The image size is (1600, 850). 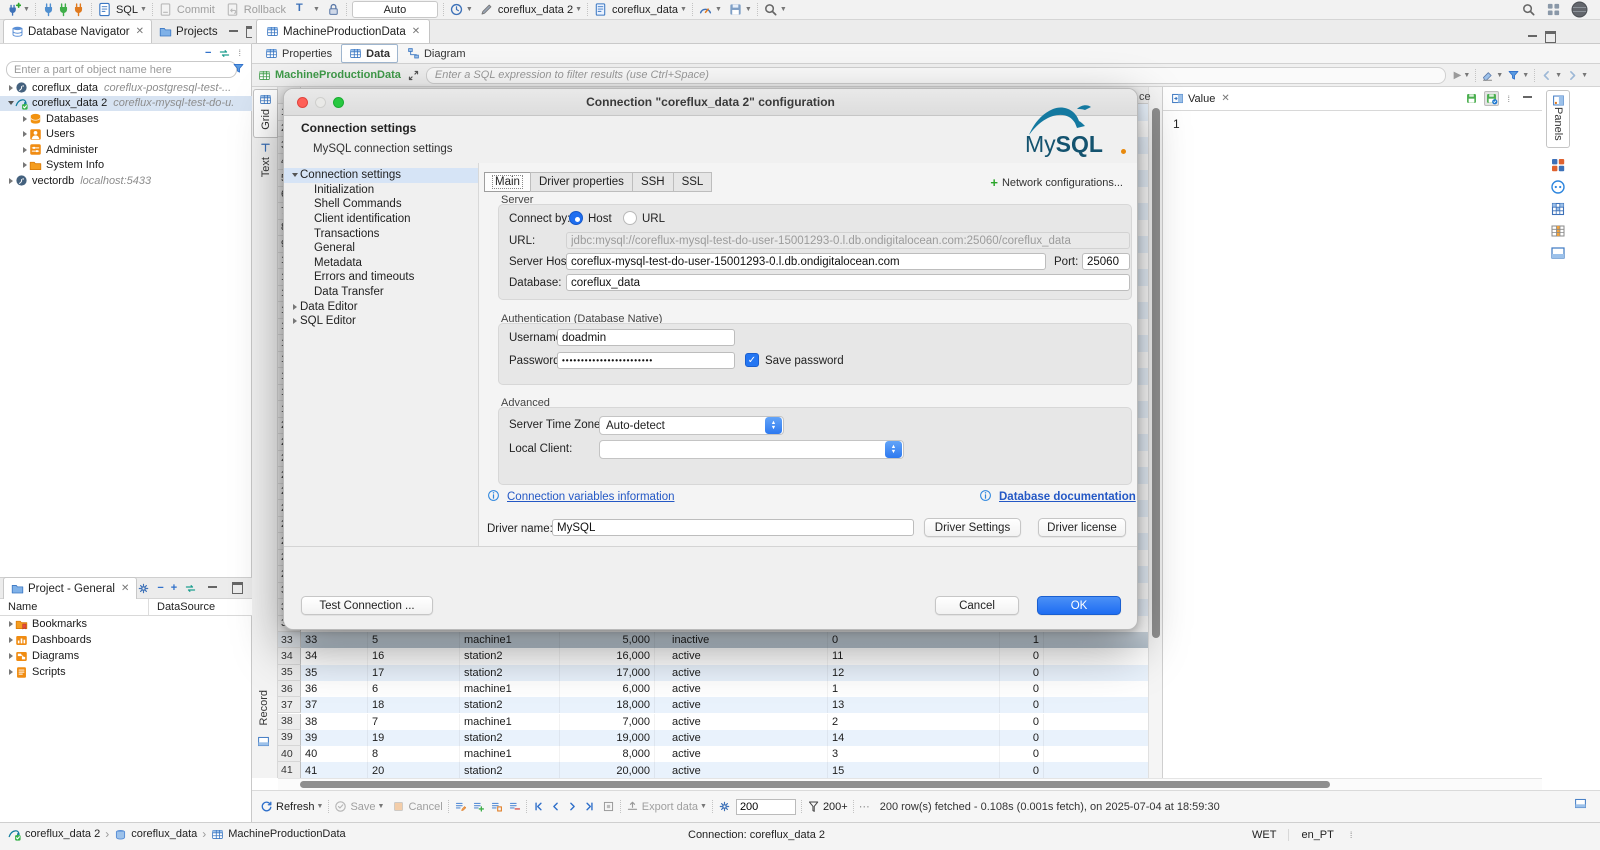 What do you see at coordinates (381, 175) in the screenshot?
I see `dialog-tree-item-connection-settings: Connection settings` at bounding box center [381, 175].